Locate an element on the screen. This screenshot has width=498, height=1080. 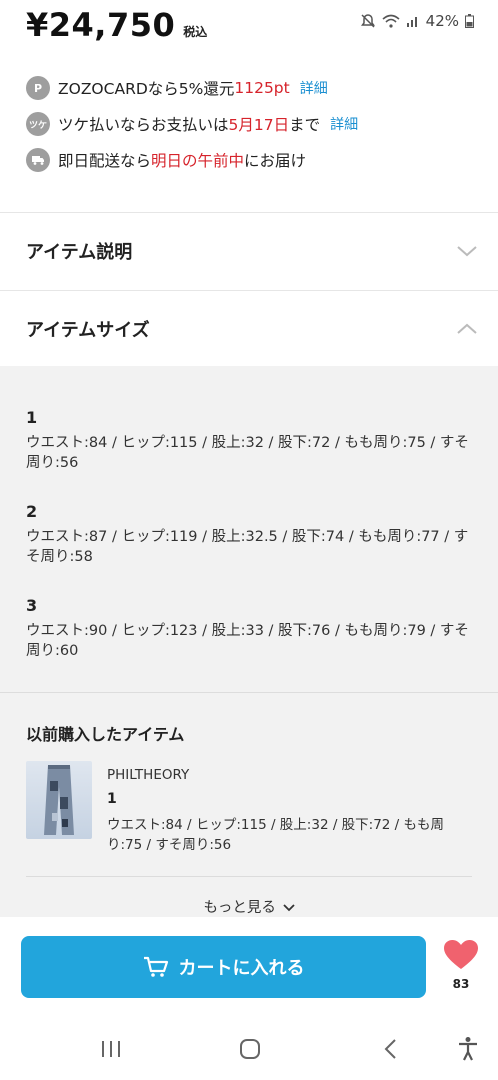
wifi-icon is located at coordinates (391, 21).